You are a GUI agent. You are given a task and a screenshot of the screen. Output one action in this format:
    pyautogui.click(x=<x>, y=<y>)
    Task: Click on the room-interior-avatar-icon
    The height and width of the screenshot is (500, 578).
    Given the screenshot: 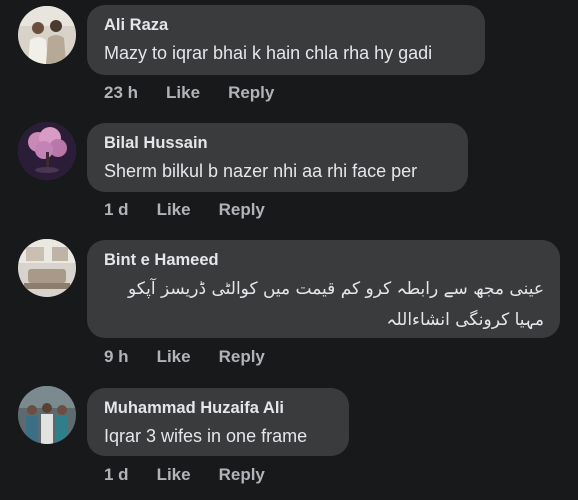 What is the action you would take?
    pyautogui.click(x=47, y=268)
    